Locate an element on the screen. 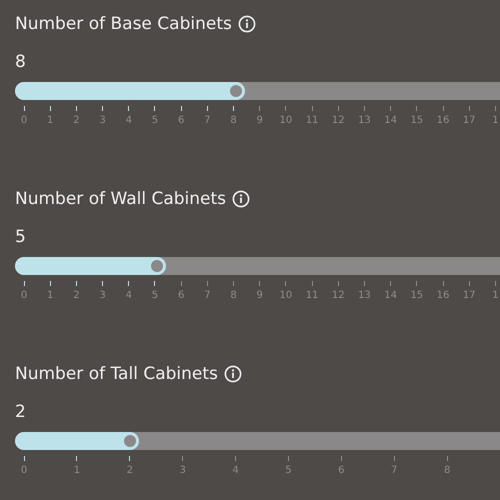  slider-label: Number of Tall Cabinets is located at coordinates (116, 374).